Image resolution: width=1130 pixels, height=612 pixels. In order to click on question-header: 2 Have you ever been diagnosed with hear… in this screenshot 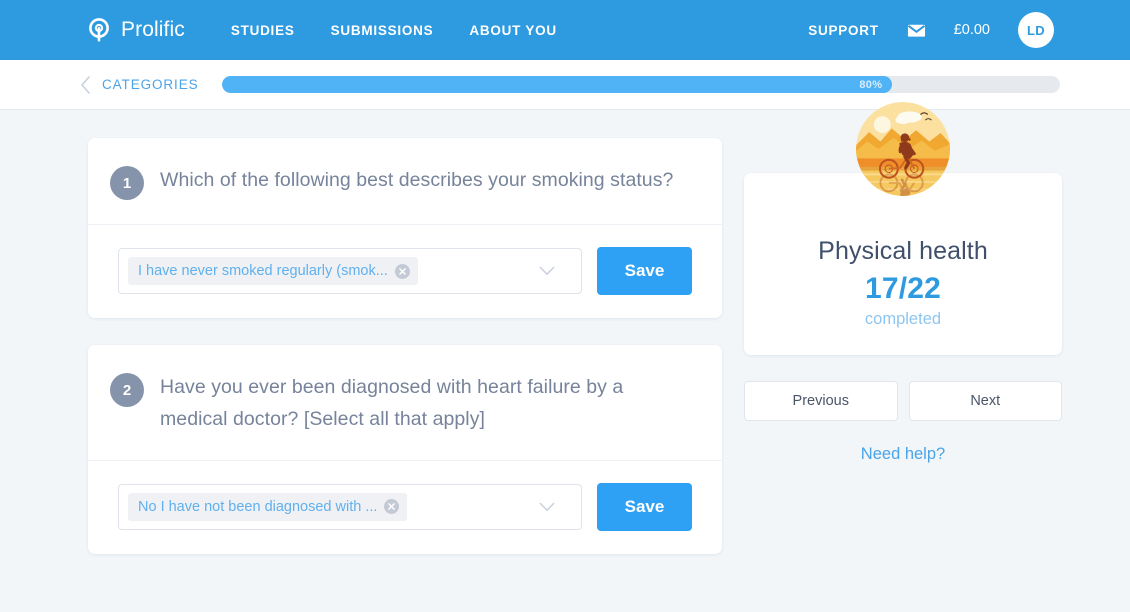, I will do `click(405, 403)`.